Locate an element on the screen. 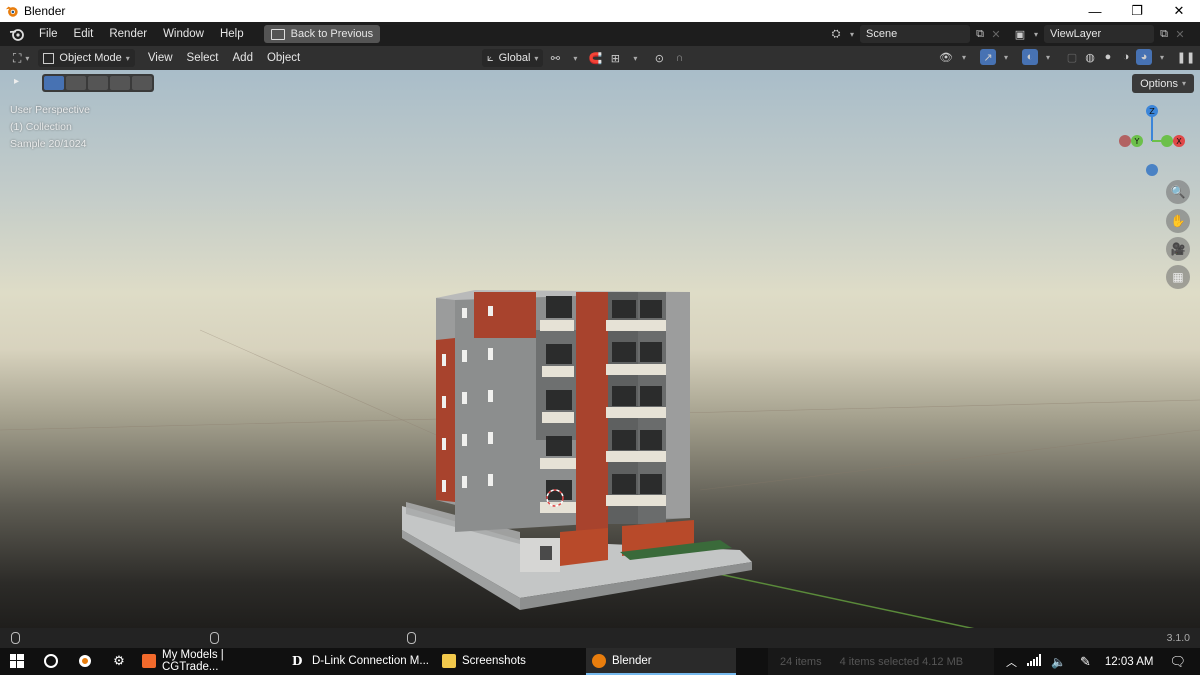 The image size is (1200, 675). mouse-right-icon is located at coordinates (411, 638).